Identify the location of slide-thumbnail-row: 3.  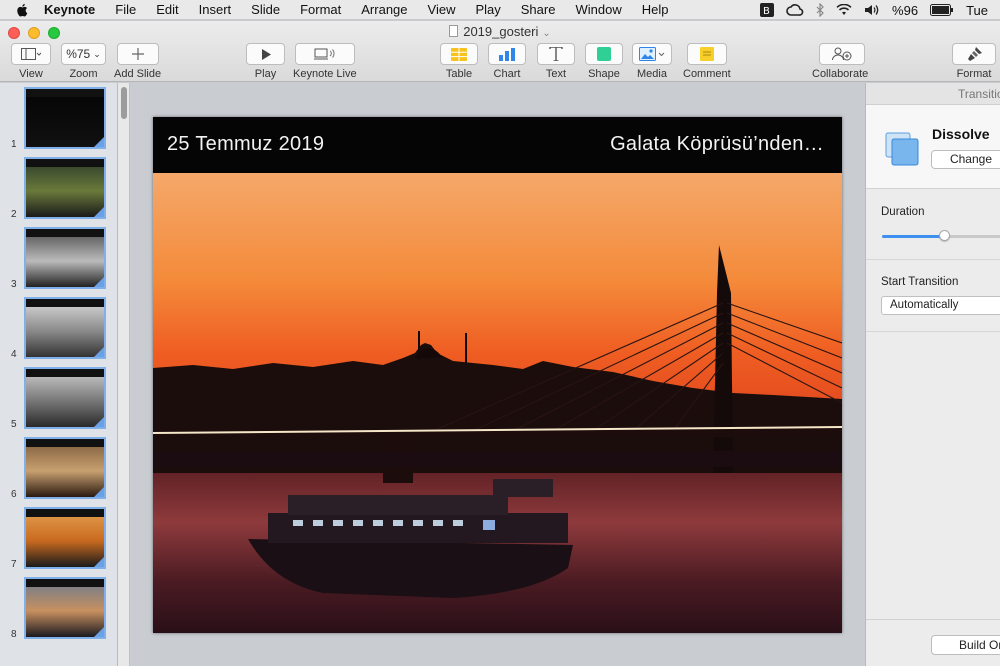
(58, 262).